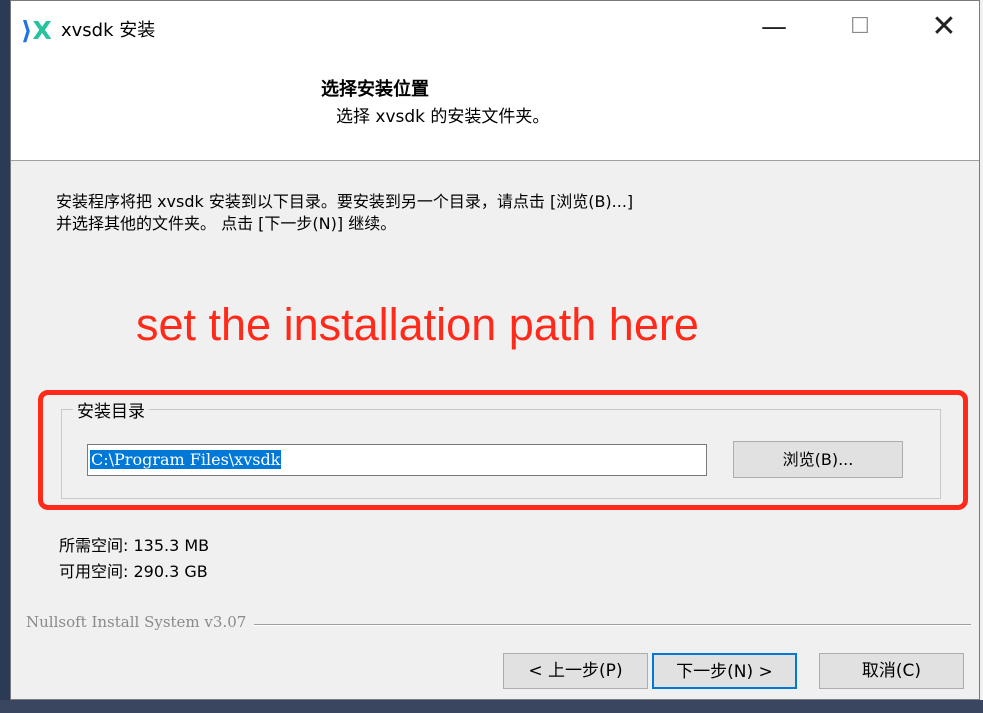 The image size is (983, 713). I want to click on cancel-button: 取消(C), so click(891, 671).